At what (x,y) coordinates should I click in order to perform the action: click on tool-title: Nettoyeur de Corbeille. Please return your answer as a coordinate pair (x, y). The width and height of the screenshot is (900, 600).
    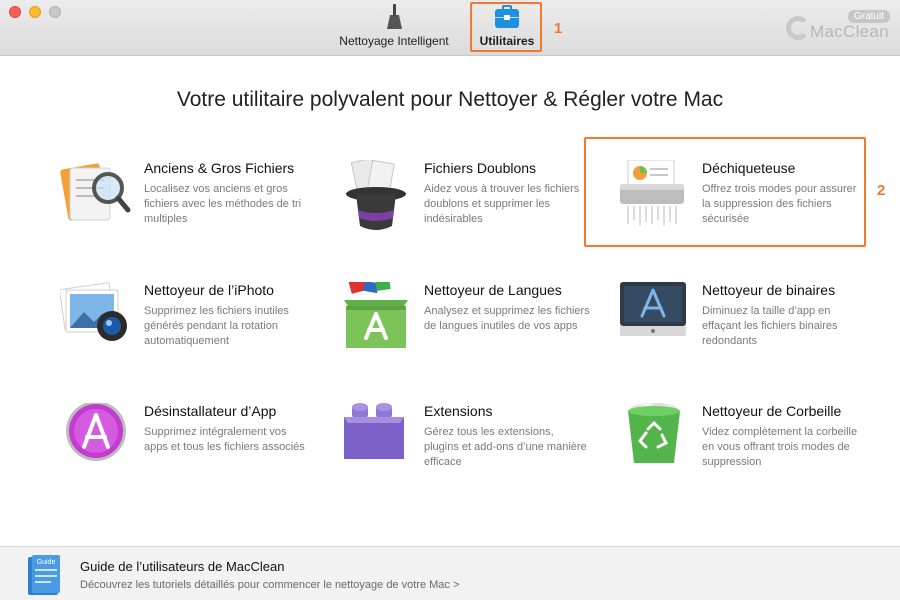
    Looking at the image, I should click on (772, 411).